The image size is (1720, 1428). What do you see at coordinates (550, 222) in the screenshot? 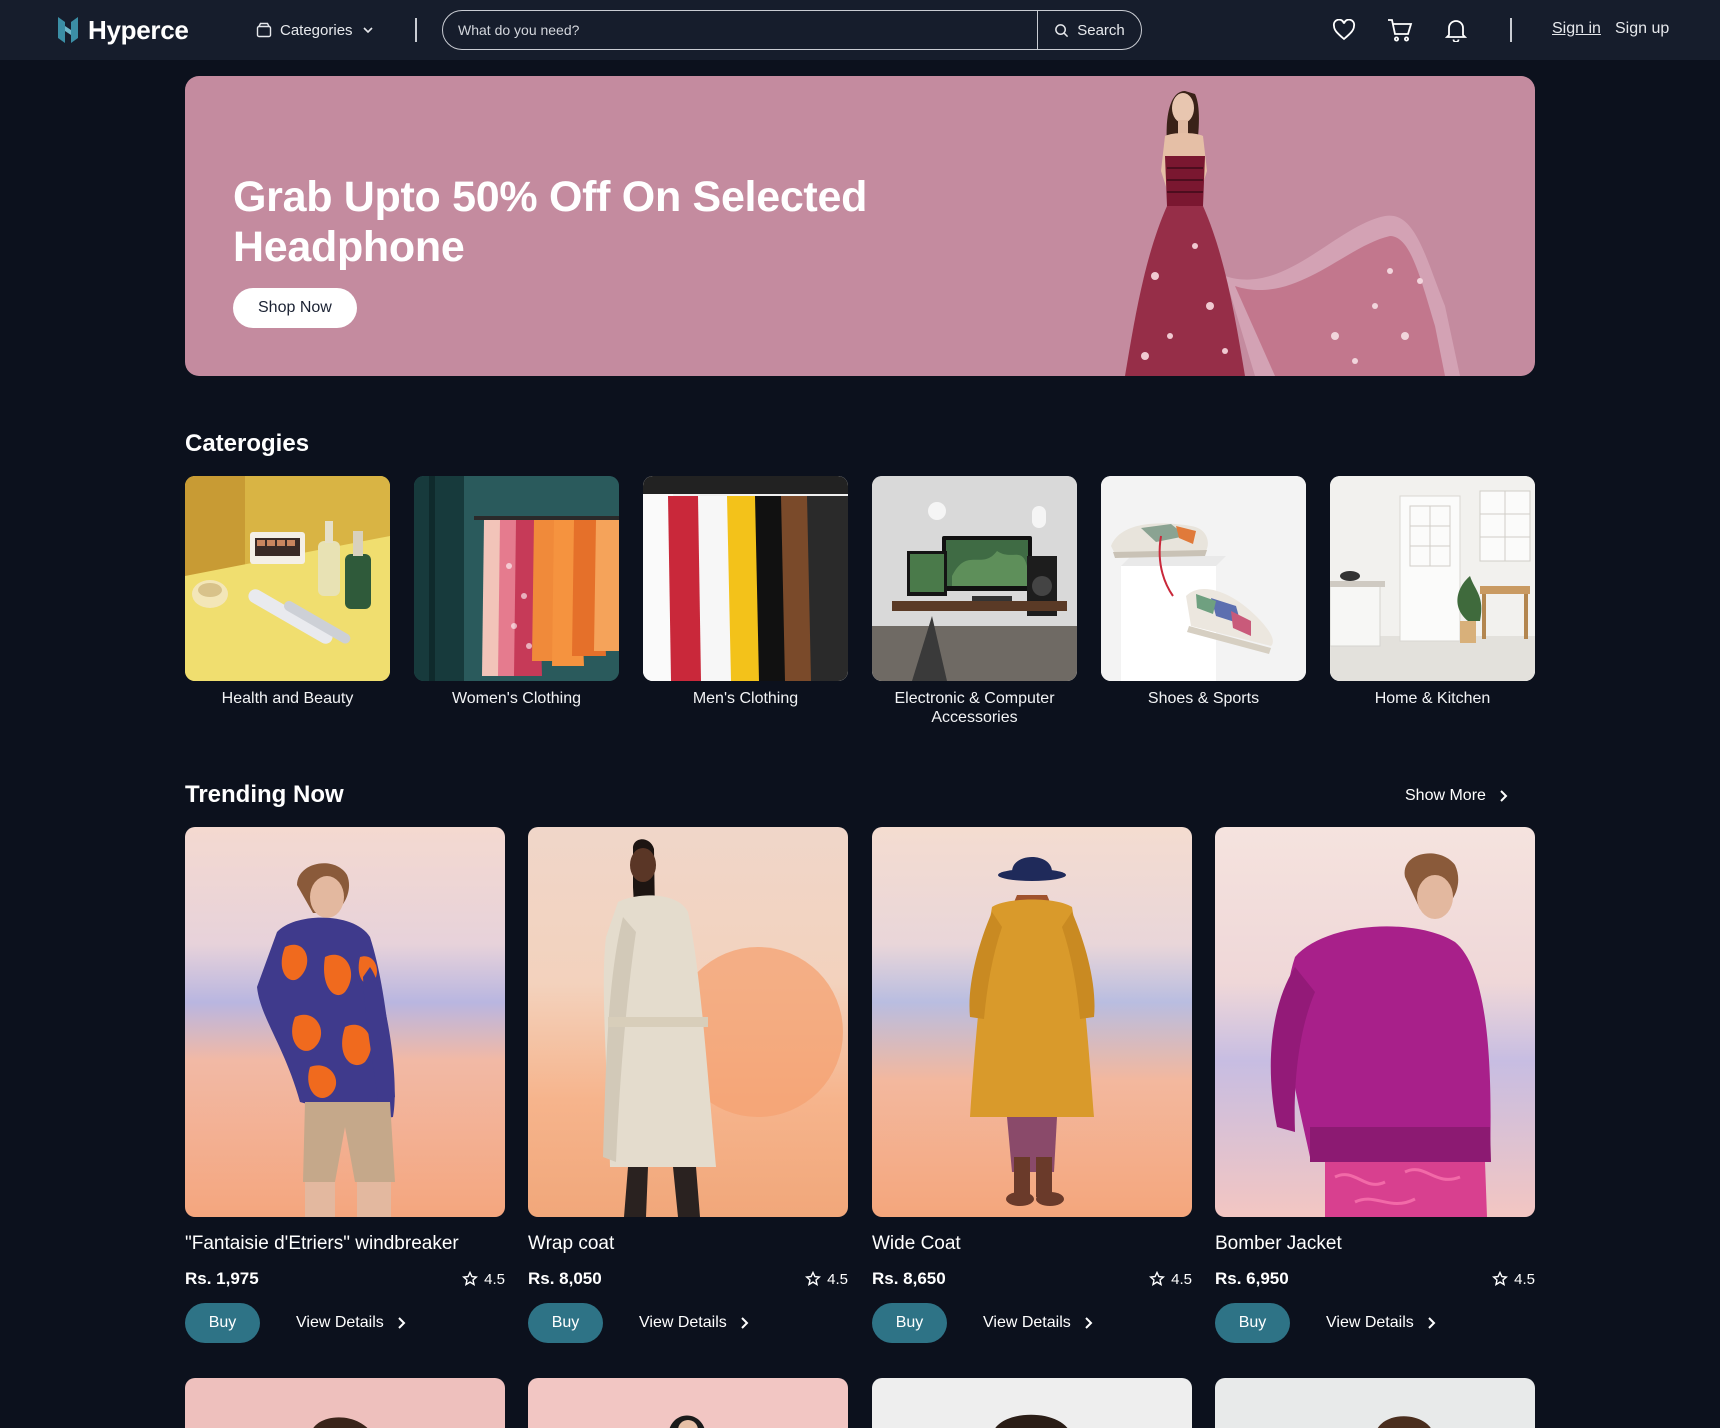
I see `hero-title: Grab Upto 50% Off On Selected Headphone` at bounding box center [550, 222].